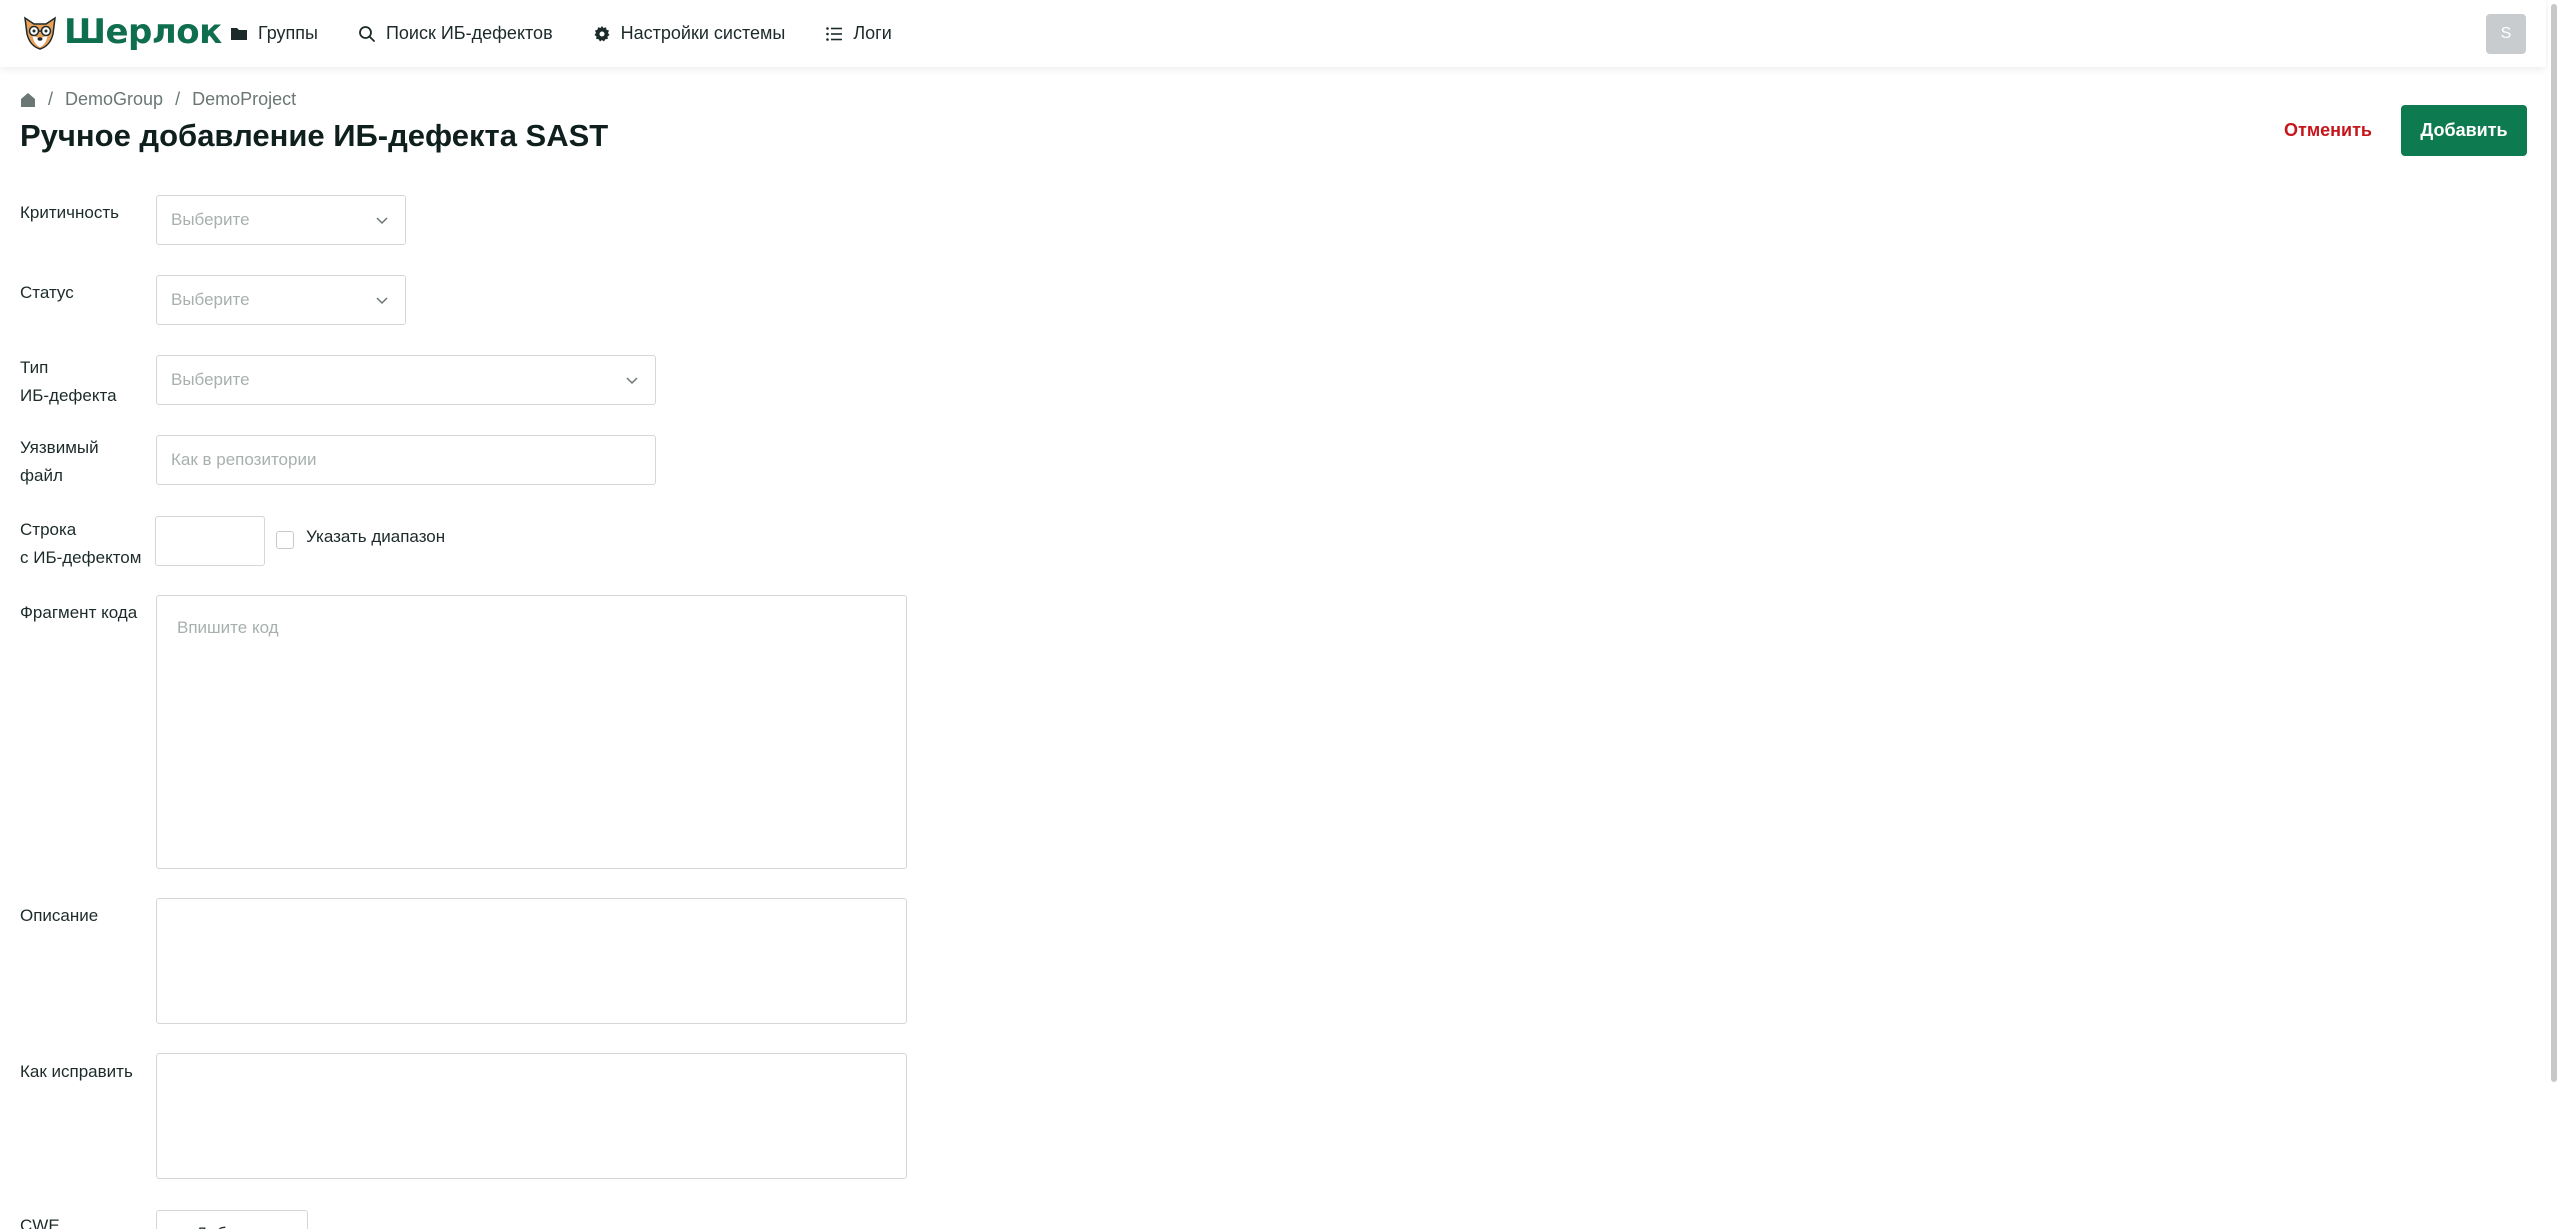 The height and width of the screenshot is (1229, 2560). I want to click on status-placeholder: Выберите, so click(210, 299).